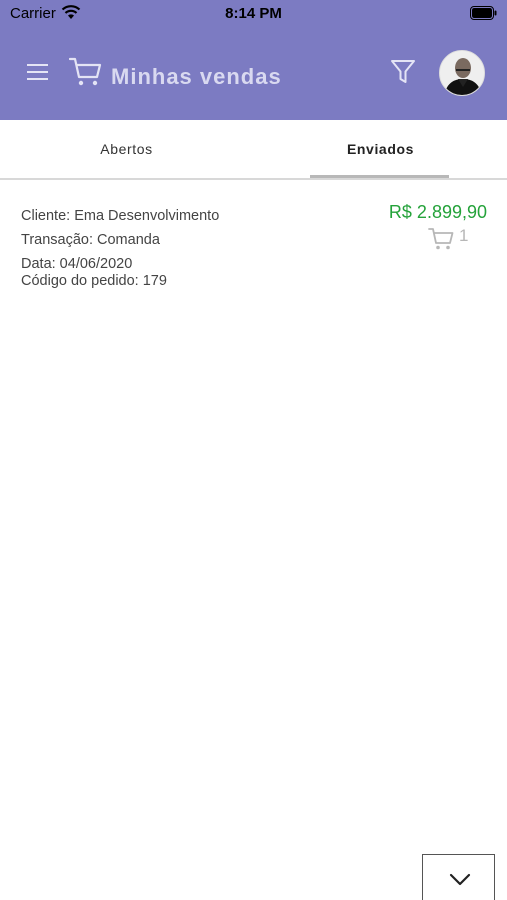  What do you see at coordinates (253, 60) in the screenshot?
I see `app-header: Carrier 8:14 PM Minhas vendas` at bounding box center [253, 60].